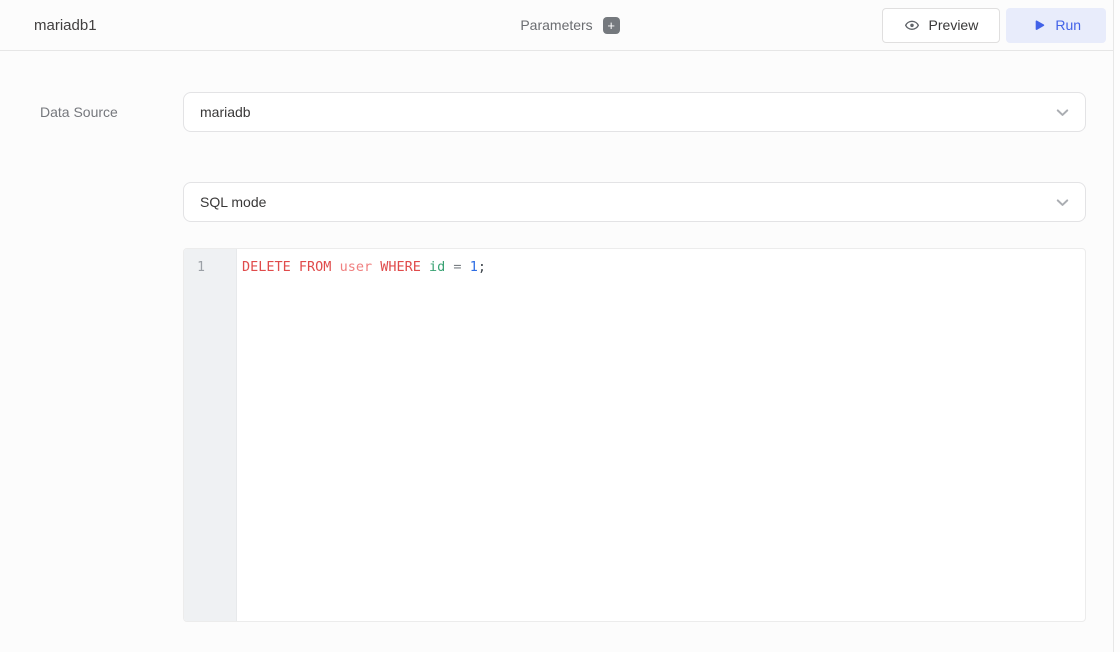 The width and height of the screenshot is (1120, 652). Describe the element at coordinates (65, 25) in the screenshot. I see `query-title: mariadb1` at that location.